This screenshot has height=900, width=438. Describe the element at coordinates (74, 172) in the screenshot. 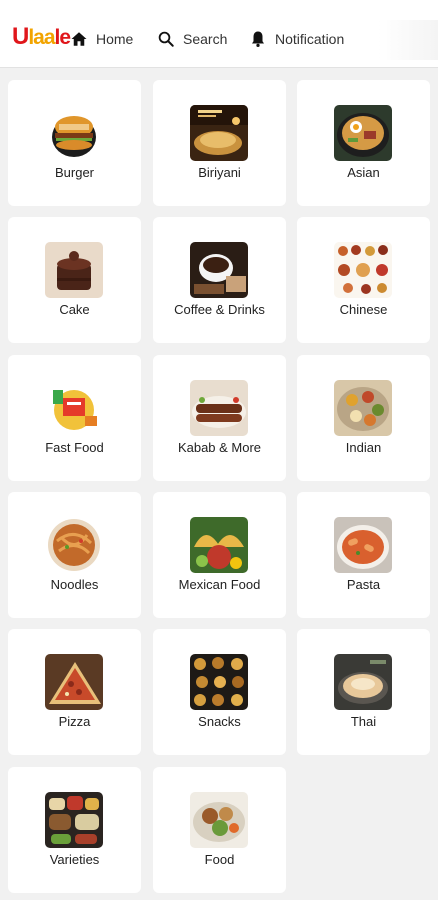

I see `category-label: Burger` at that location.